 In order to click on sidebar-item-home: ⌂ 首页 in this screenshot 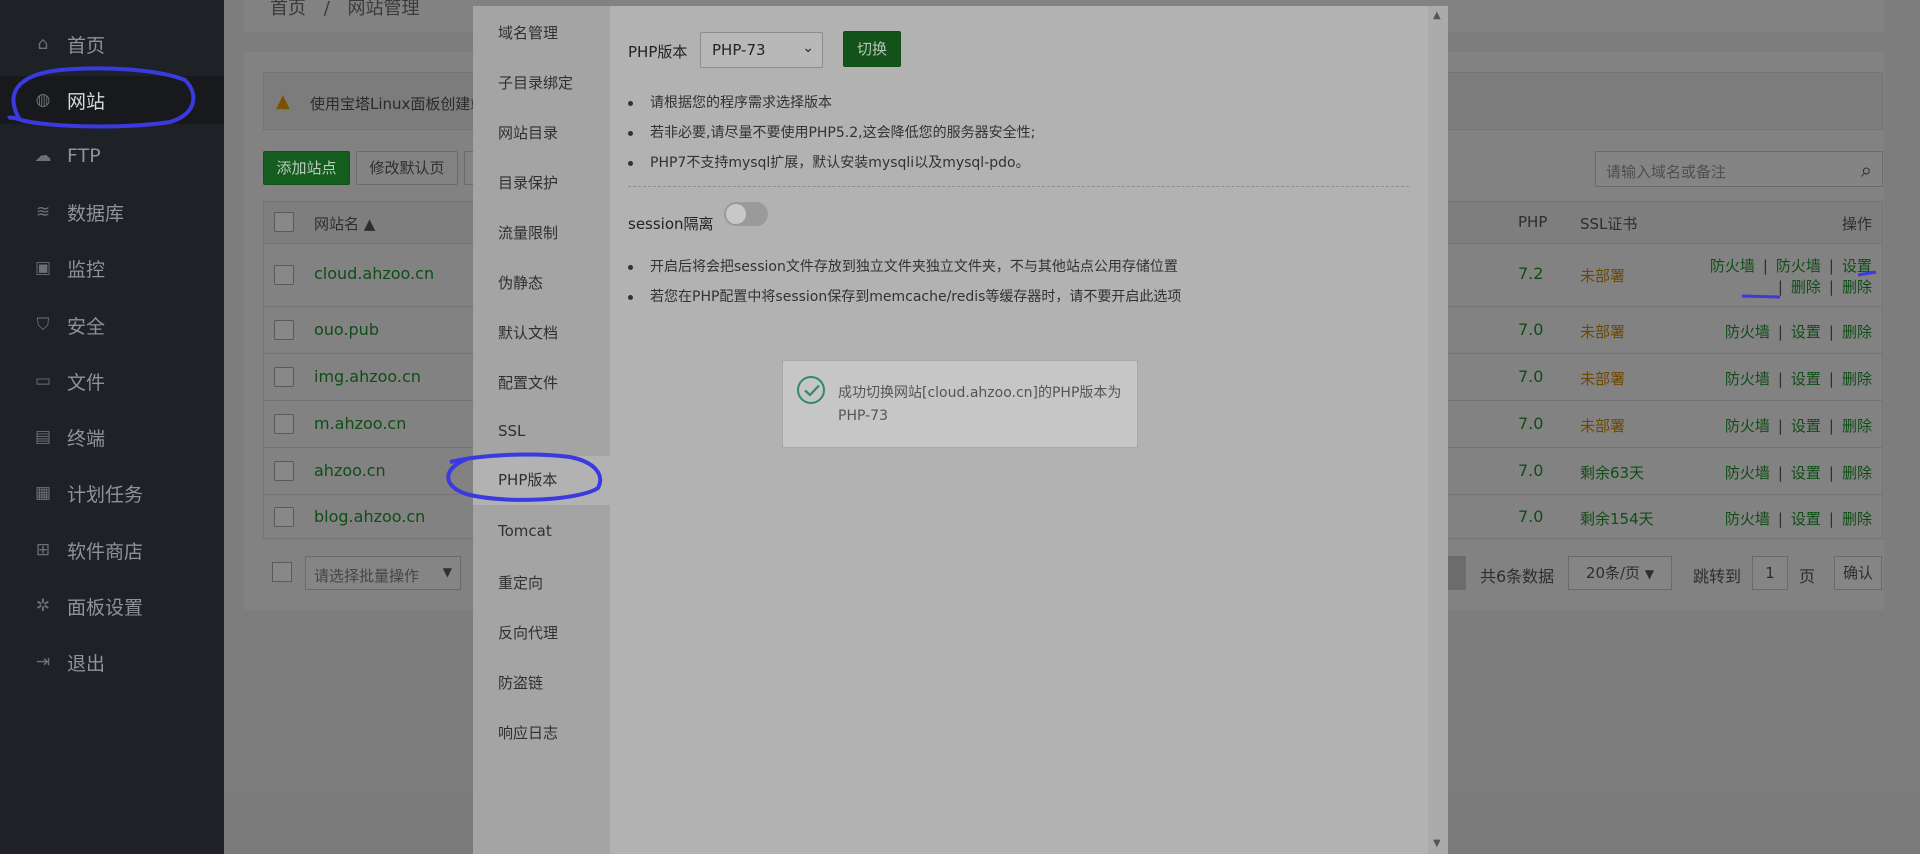, I will do `click(112, 44)`.